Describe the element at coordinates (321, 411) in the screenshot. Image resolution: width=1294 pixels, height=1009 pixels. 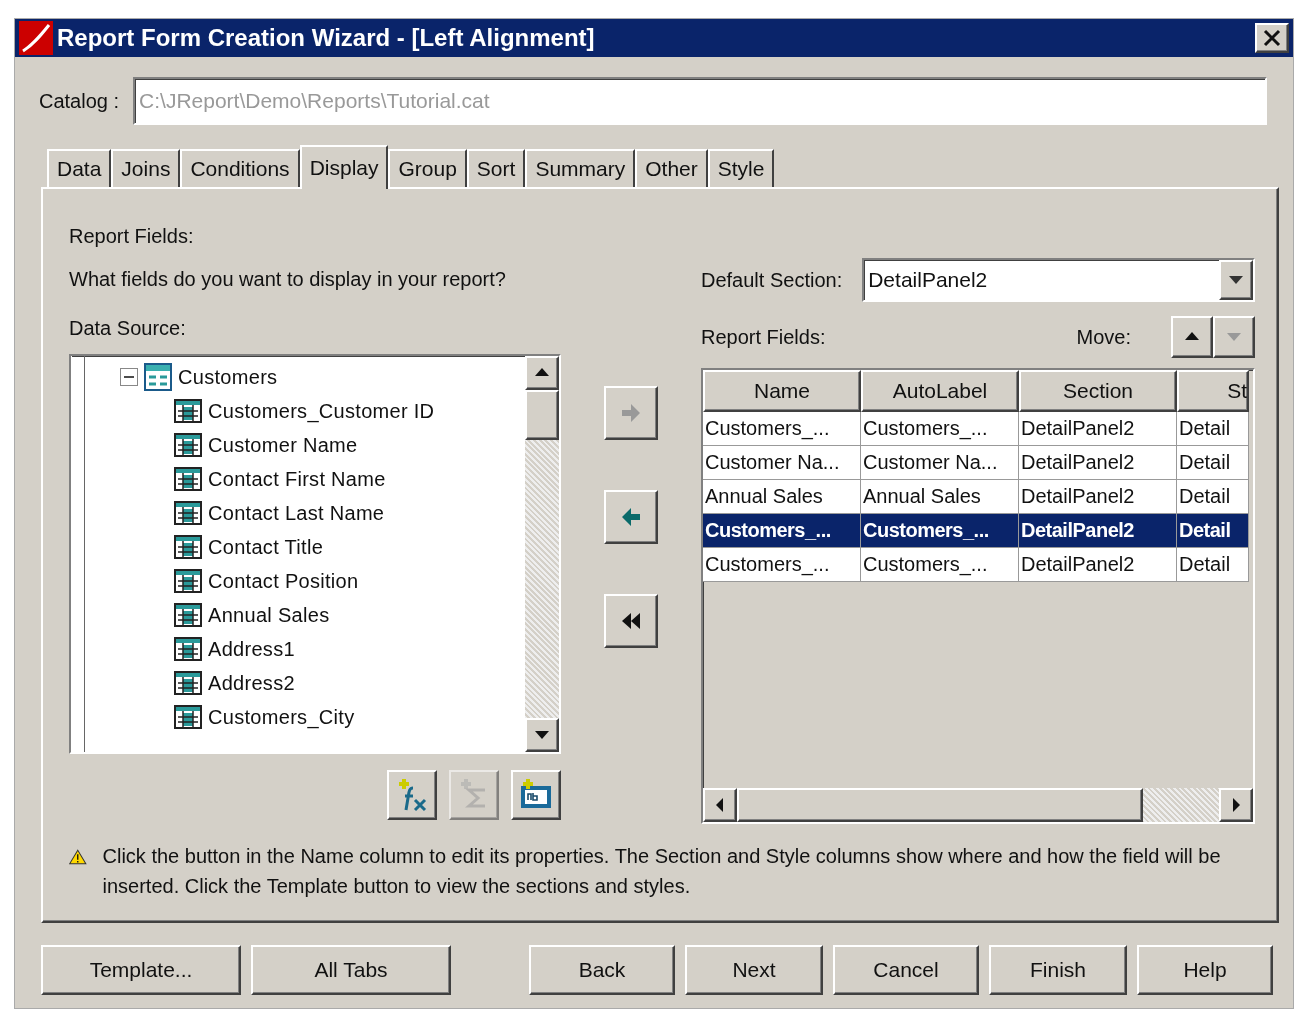
I see `tree-item: Customers_Customer ID` at that location.